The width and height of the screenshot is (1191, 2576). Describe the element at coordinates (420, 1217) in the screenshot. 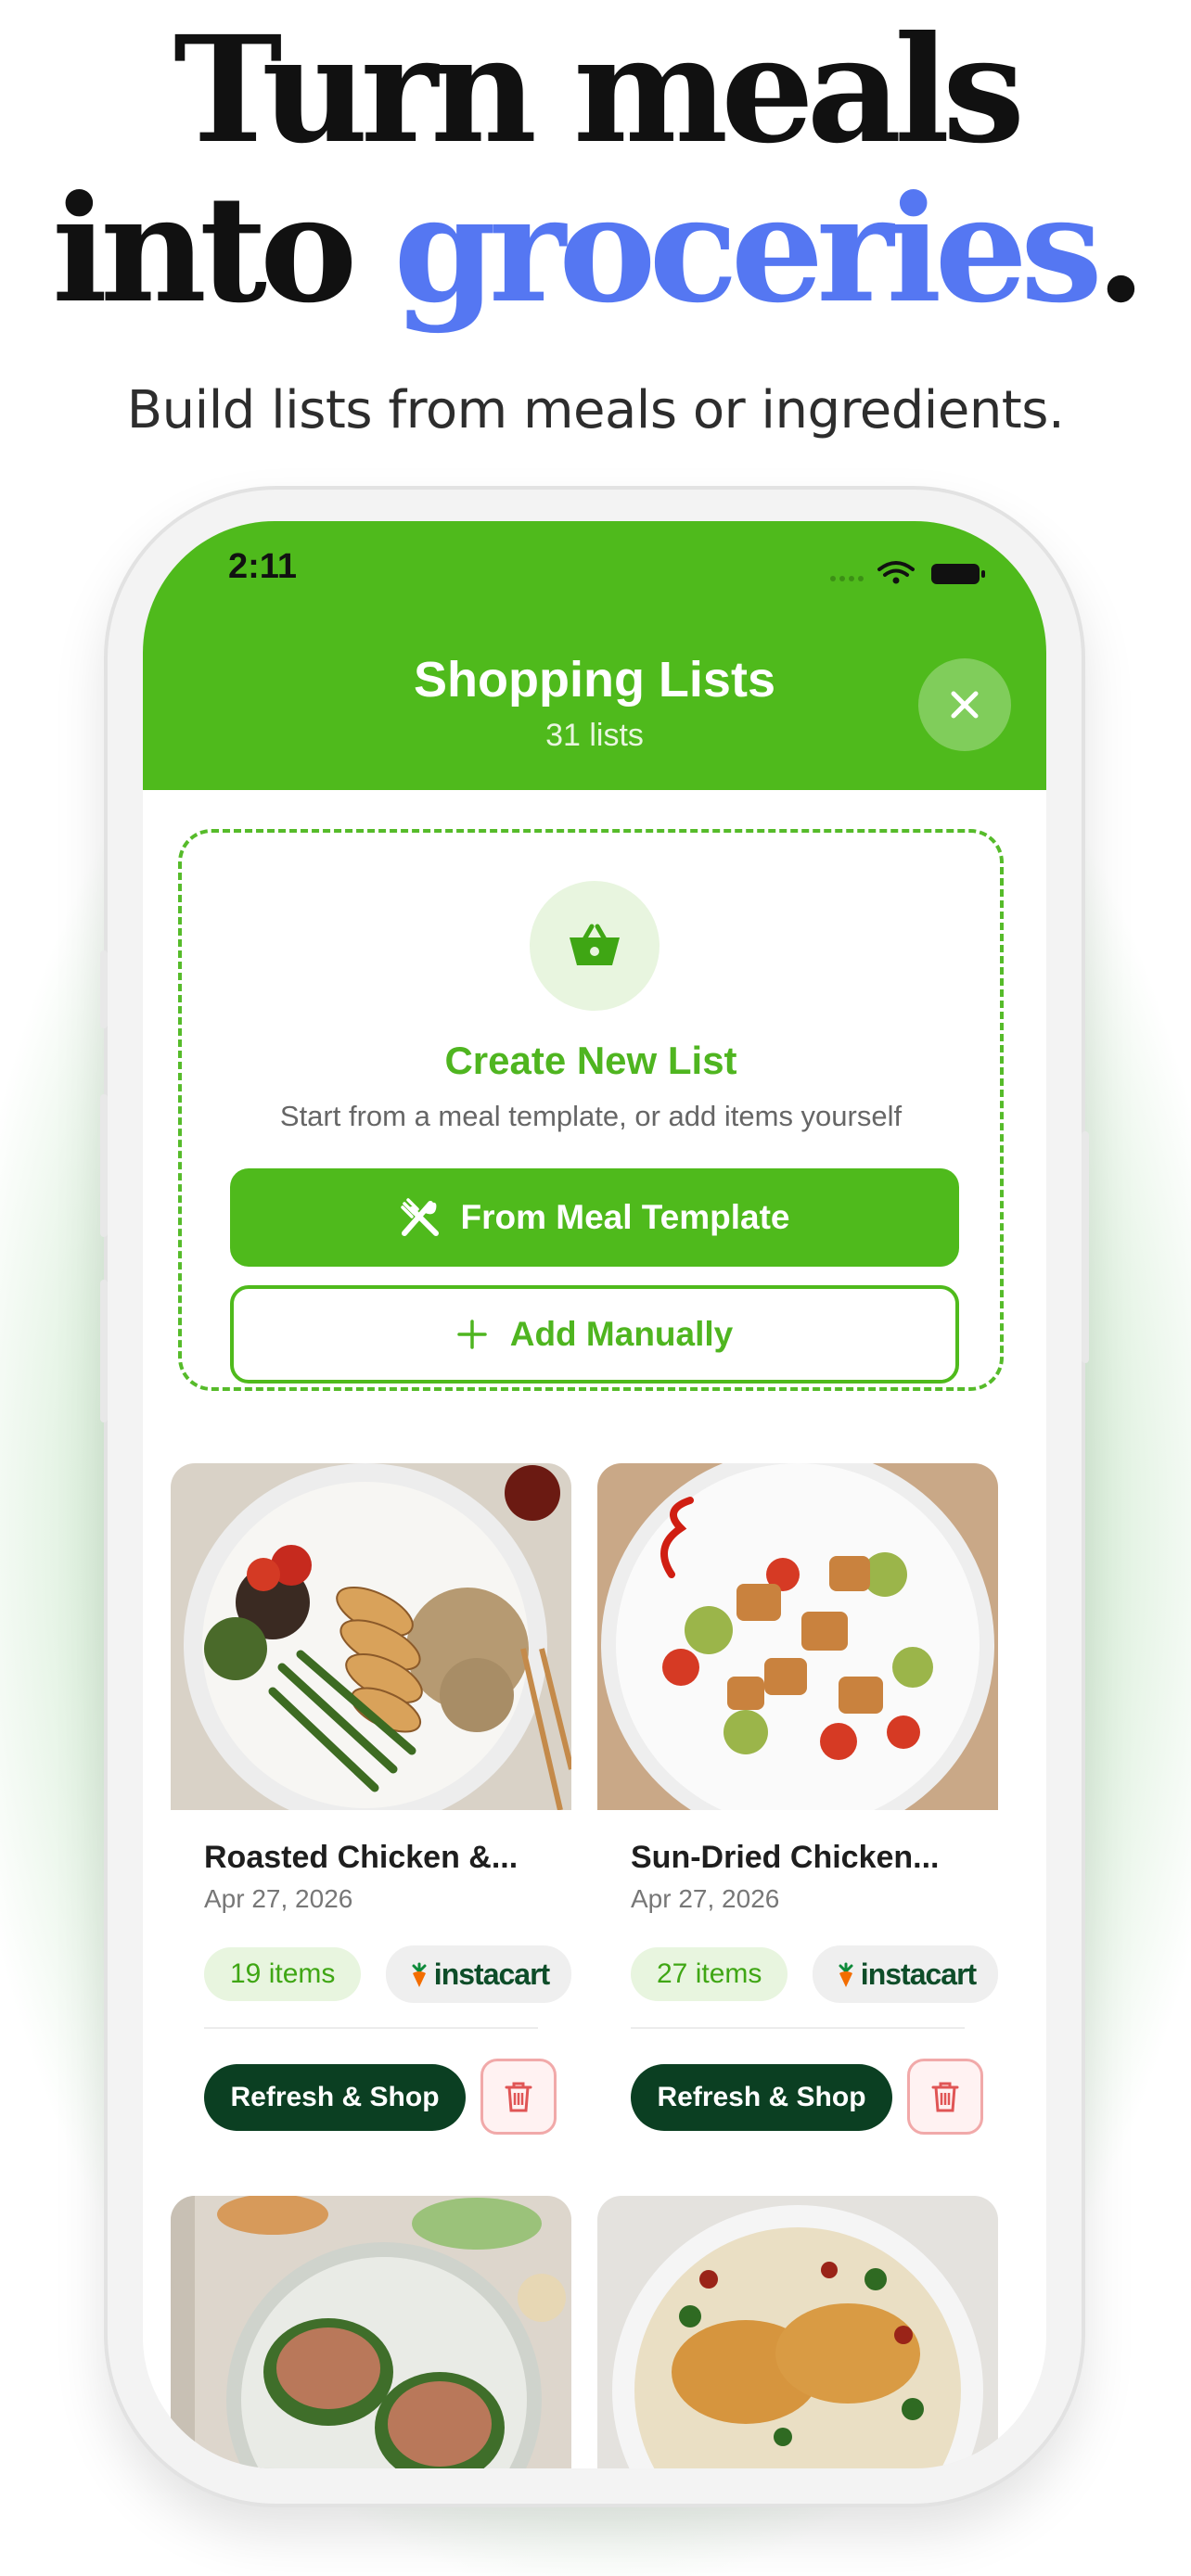

I see `utensils-icon` at that location.